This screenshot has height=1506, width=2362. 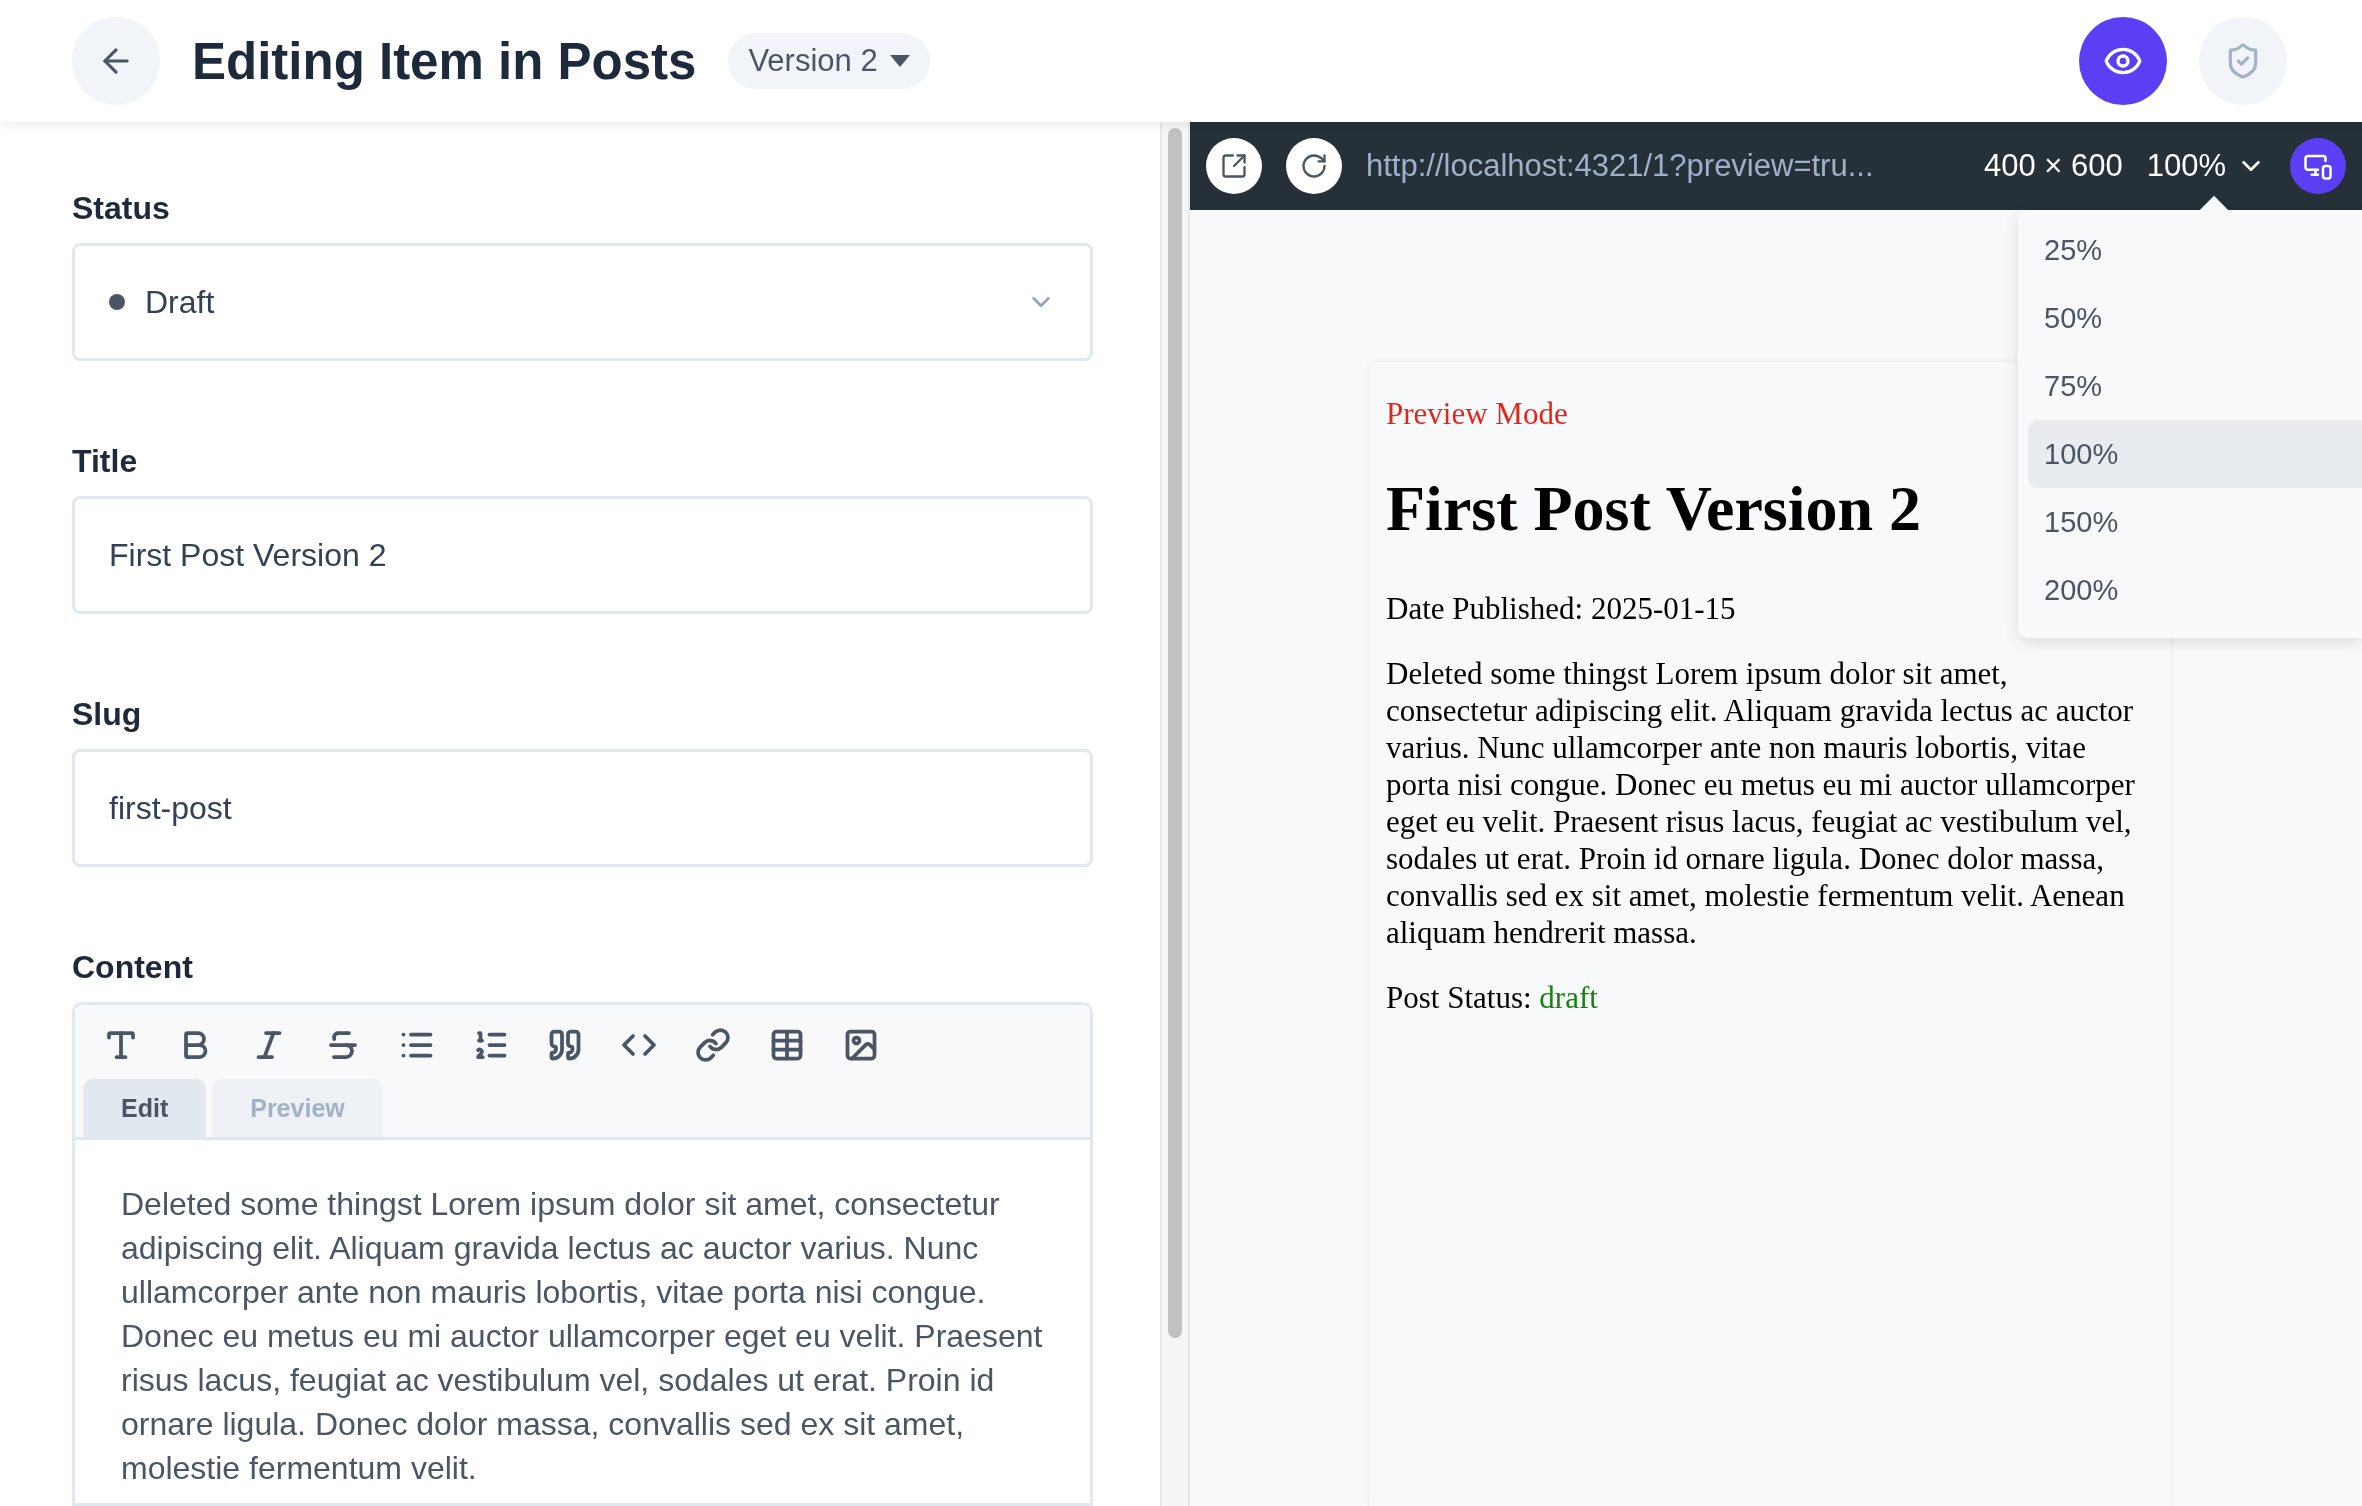 I want to click on post-status-value: draft, so click(x=1568, y=997).